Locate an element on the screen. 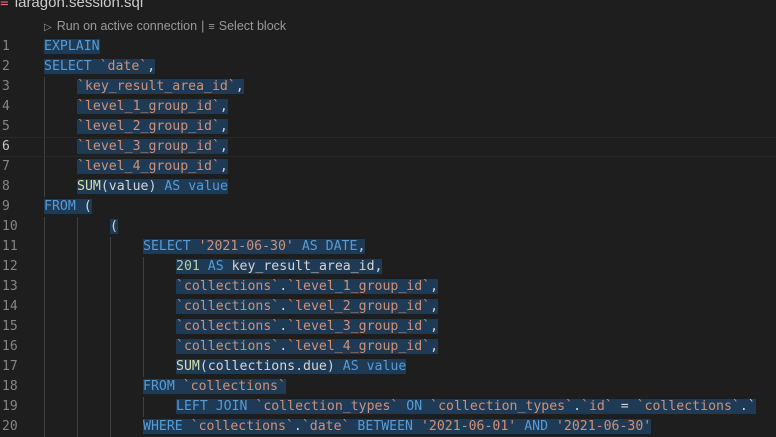 The image size is (776, 437). code-token: ON is located at coordinates (414, 406).